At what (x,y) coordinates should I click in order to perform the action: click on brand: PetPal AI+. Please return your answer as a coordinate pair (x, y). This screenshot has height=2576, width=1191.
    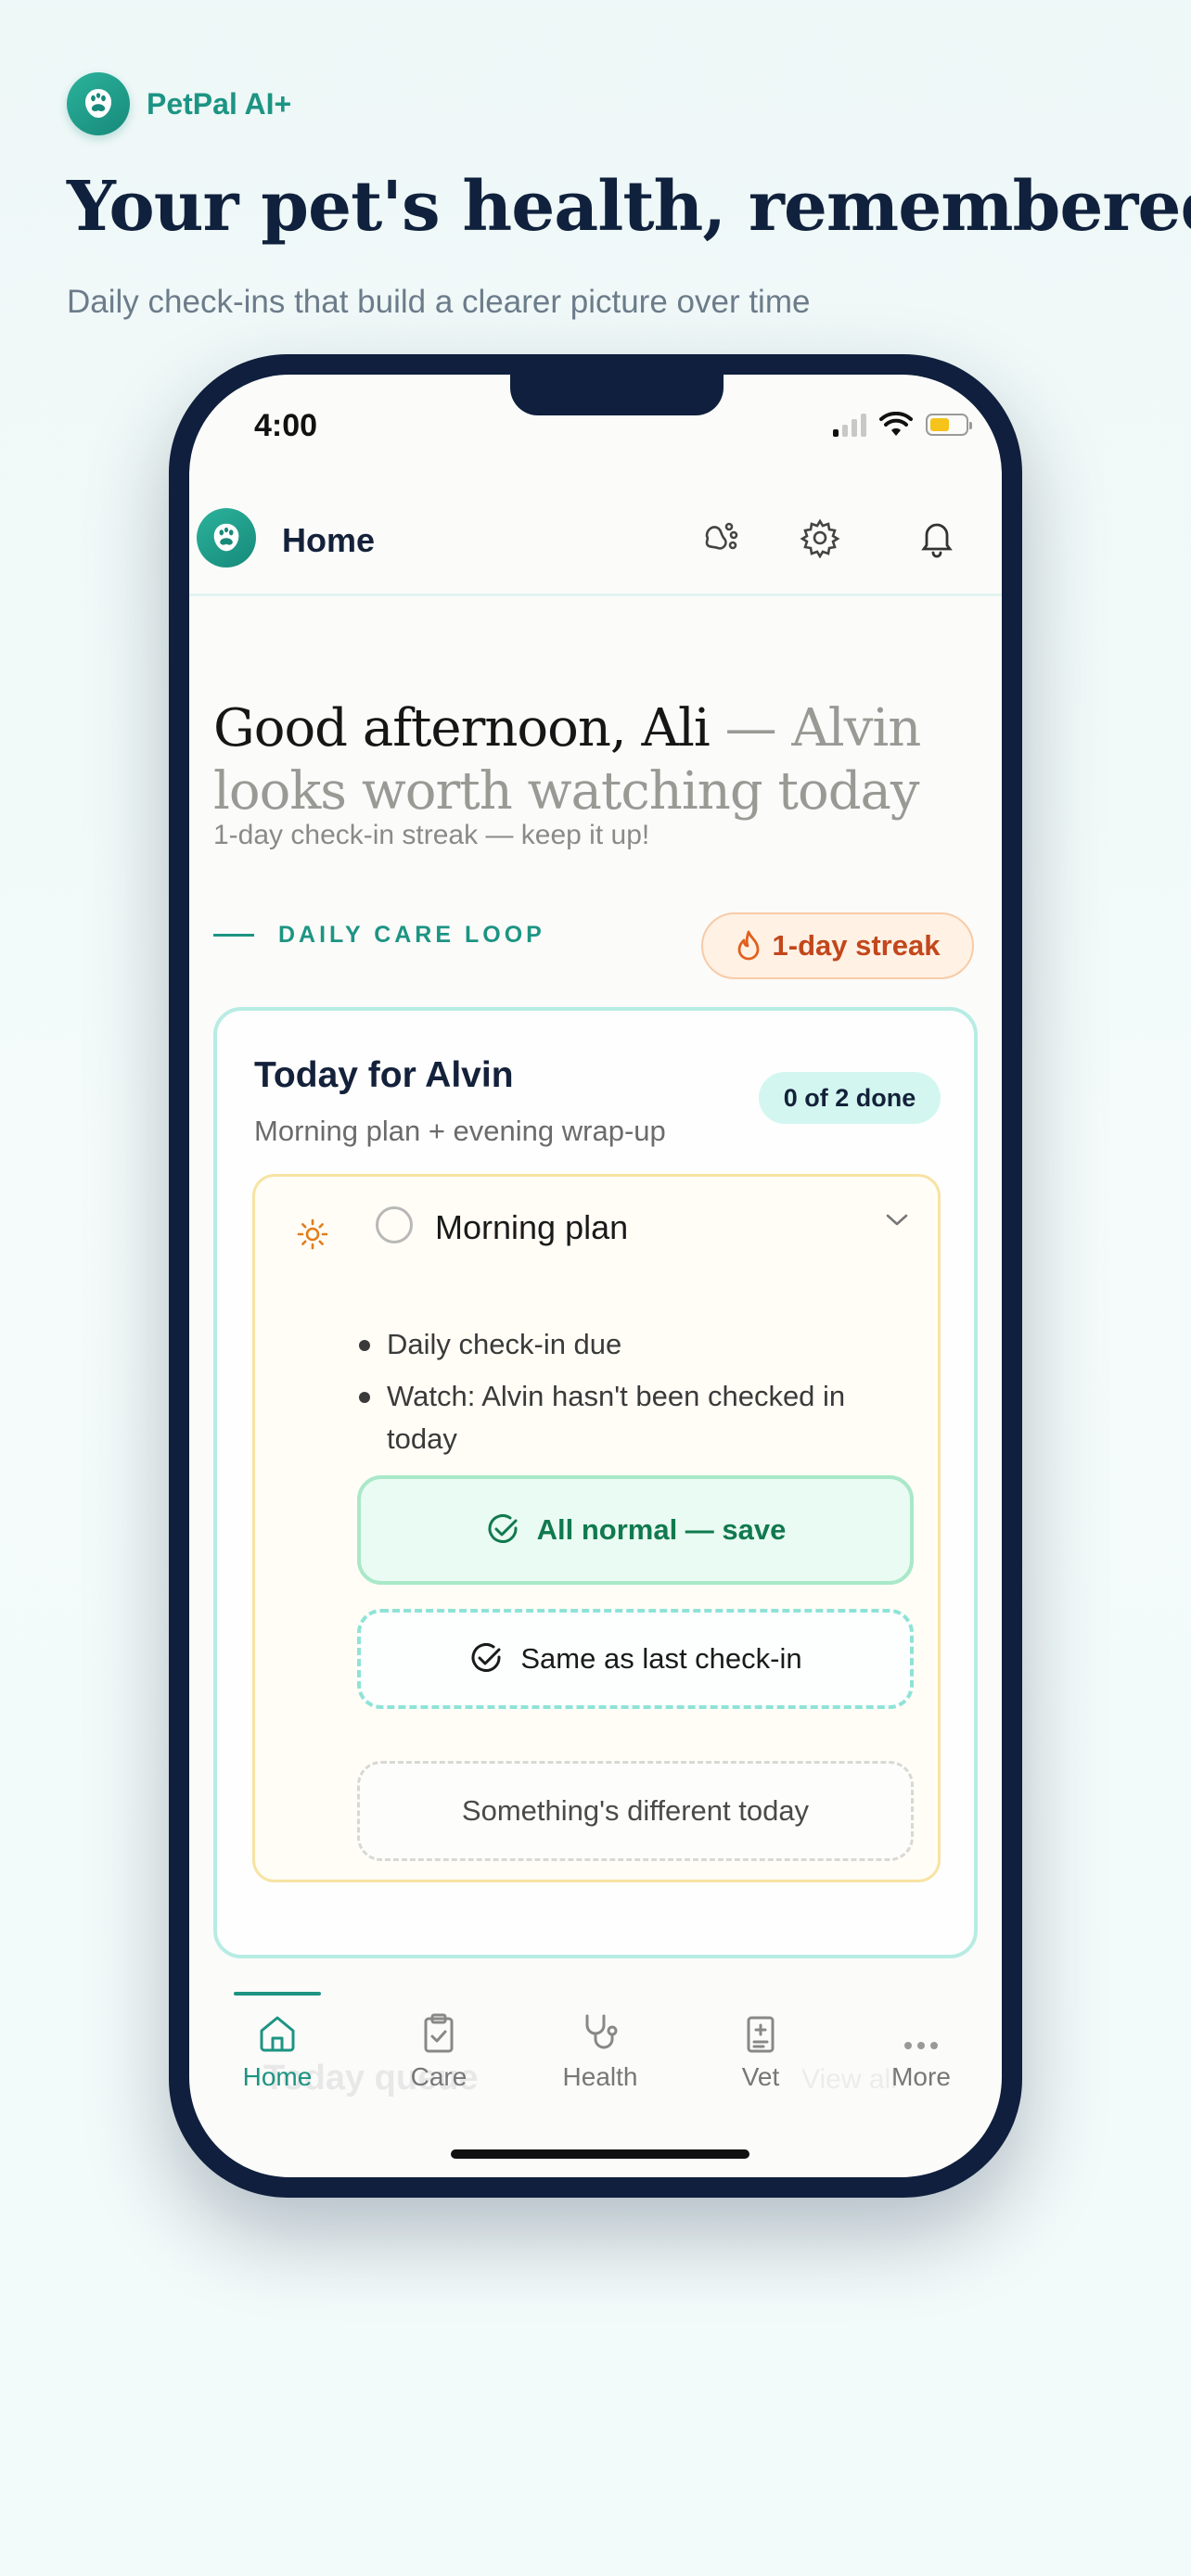
    Looking at the image, I should click on (179, 103).